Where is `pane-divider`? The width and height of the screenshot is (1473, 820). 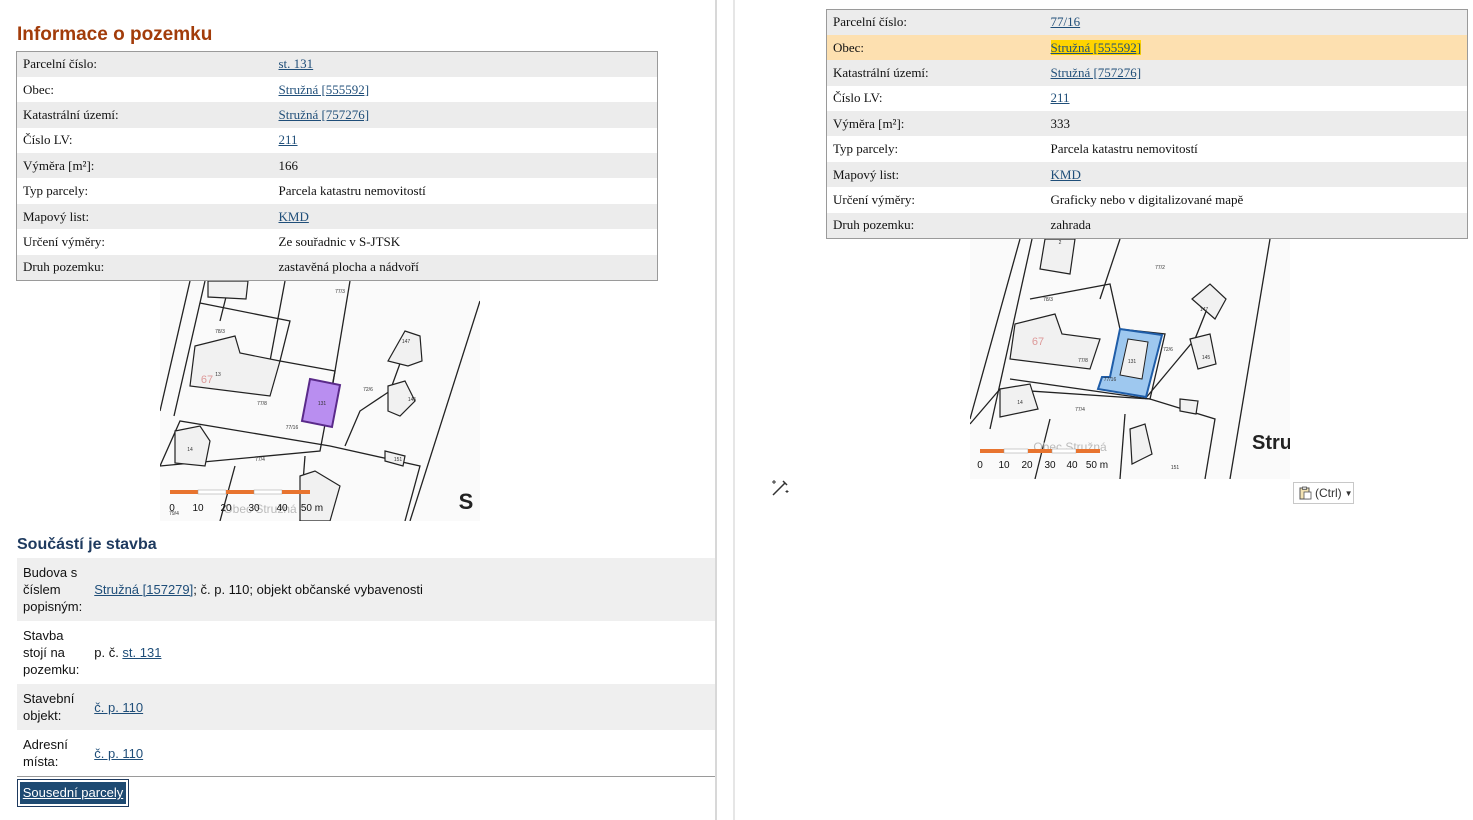
pane-divider is located at coordinates (716, 410).